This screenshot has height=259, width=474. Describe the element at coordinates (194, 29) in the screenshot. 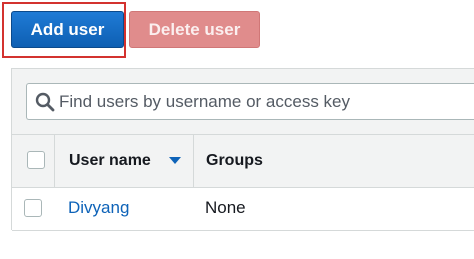

I see `delete-user-button: Delete user` at that location.